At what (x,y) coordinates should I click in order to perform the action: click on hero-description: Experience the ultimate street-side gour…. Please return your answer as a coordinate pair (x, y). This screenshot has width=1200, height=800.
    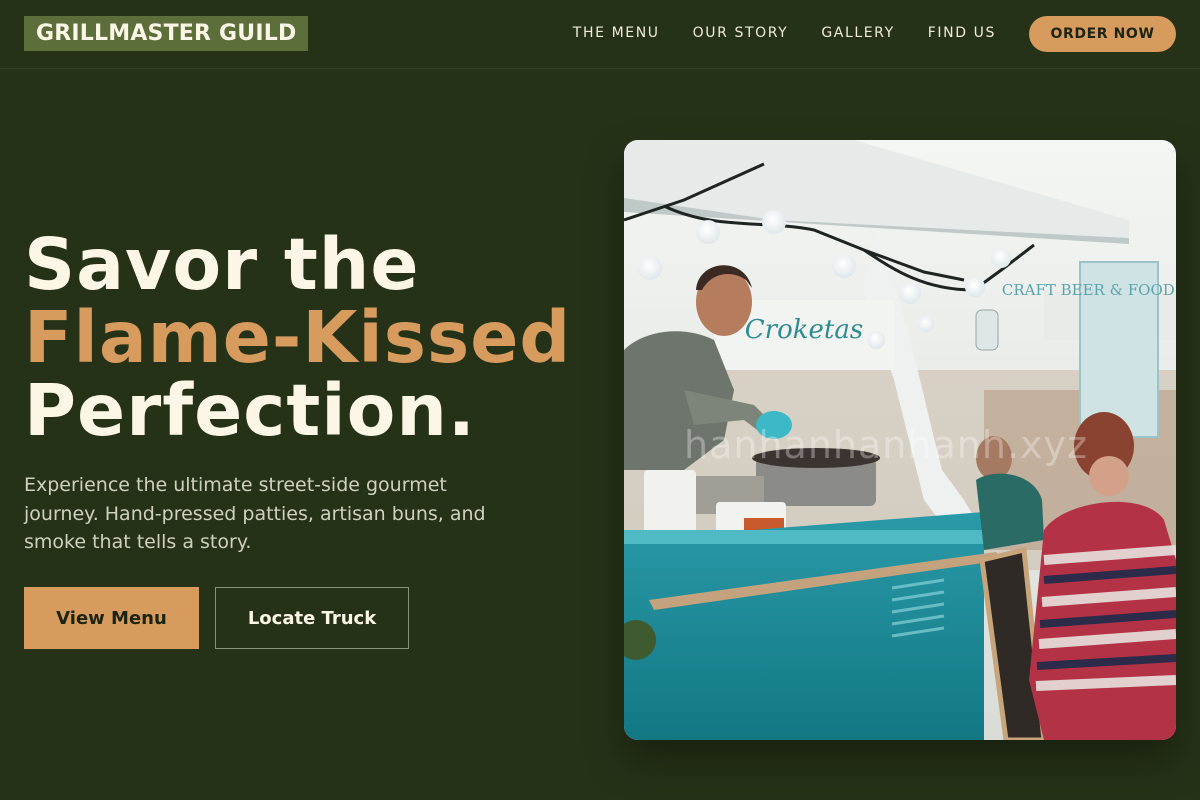
    Looking at the image, I should click on (255, 513).